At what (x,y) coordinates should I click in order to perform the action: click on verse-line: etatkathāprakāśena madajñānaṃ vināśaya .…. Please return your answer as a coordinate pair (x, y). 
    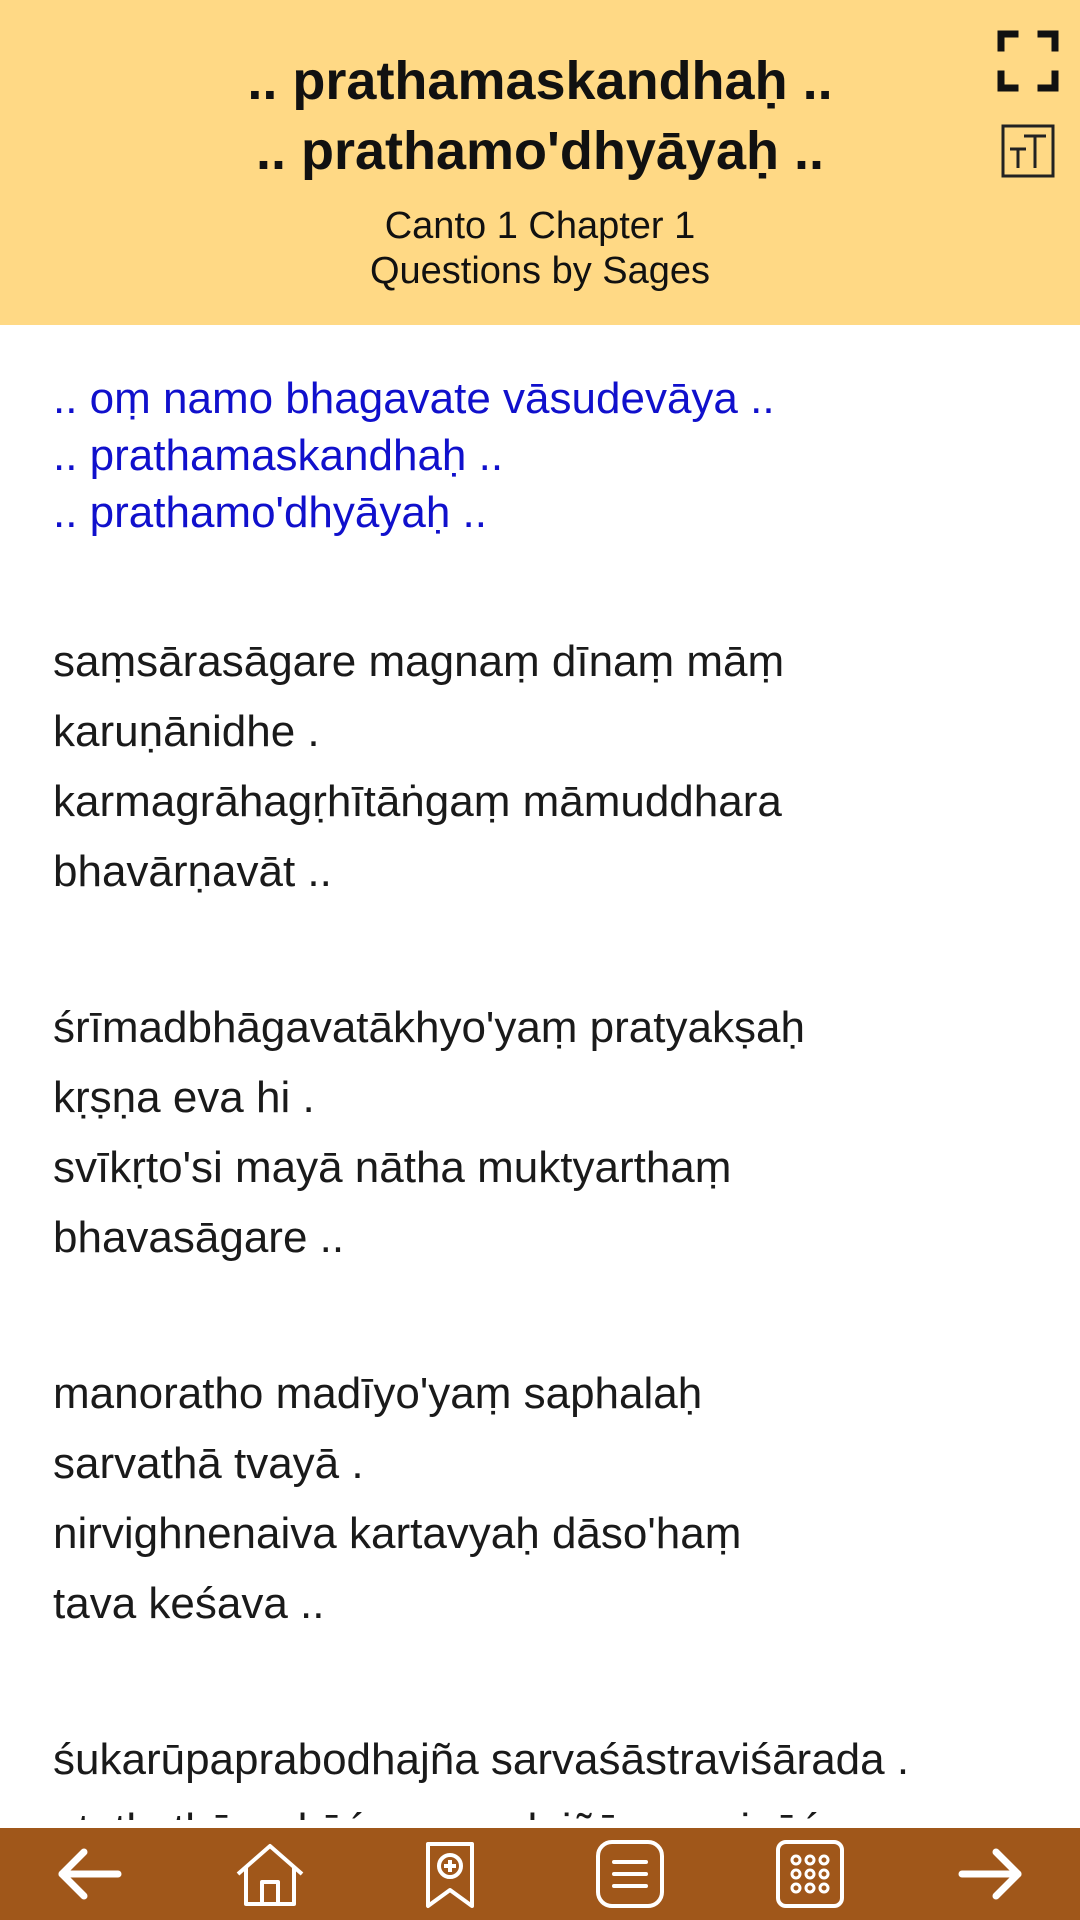
    Looking at the image, I should click on (548, 1807).